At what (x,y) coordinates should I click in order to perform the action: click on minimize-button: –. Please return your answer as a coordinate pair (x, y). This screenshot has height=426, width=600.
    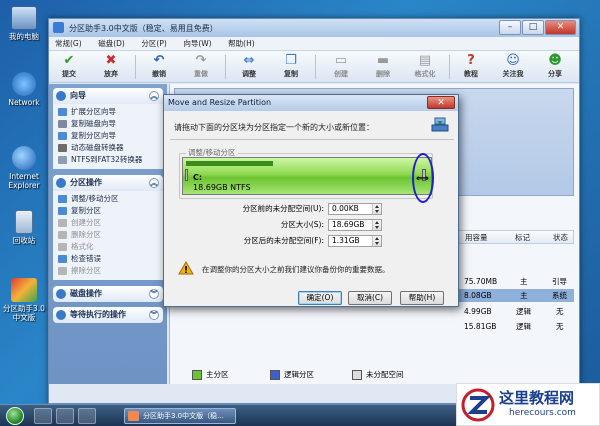
    Looking at the image, I should click on (510, 27).